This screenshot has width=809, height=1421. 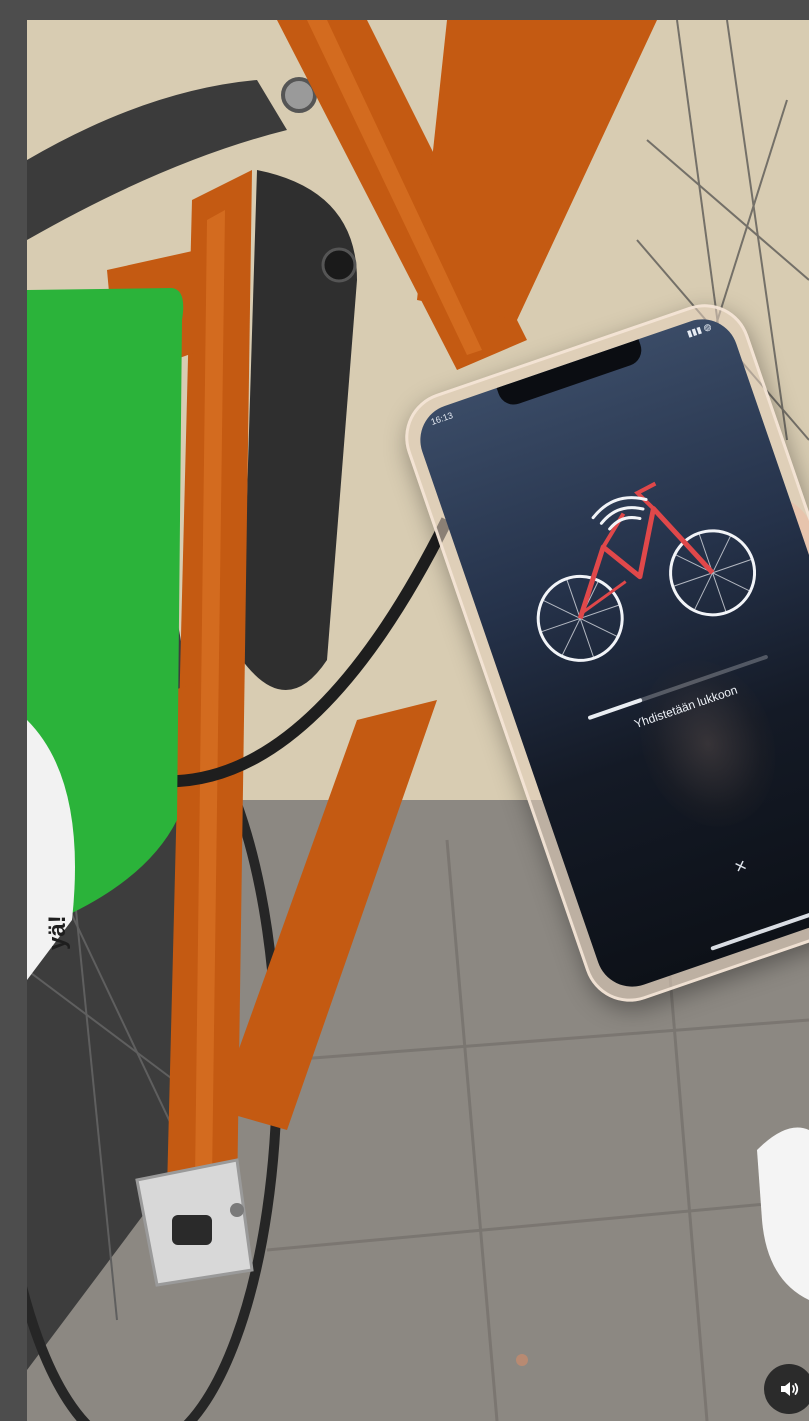 I want to click on status-time: 16:13, so click(x=442, y=418).